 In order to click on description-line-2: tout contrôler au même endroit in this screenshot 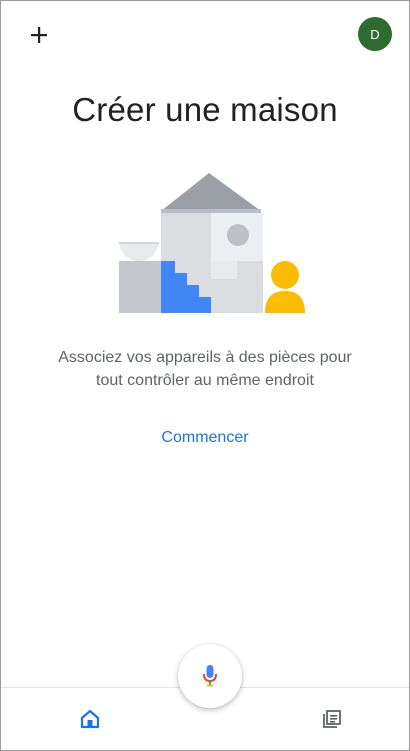, I will do `click(205, 380)`.